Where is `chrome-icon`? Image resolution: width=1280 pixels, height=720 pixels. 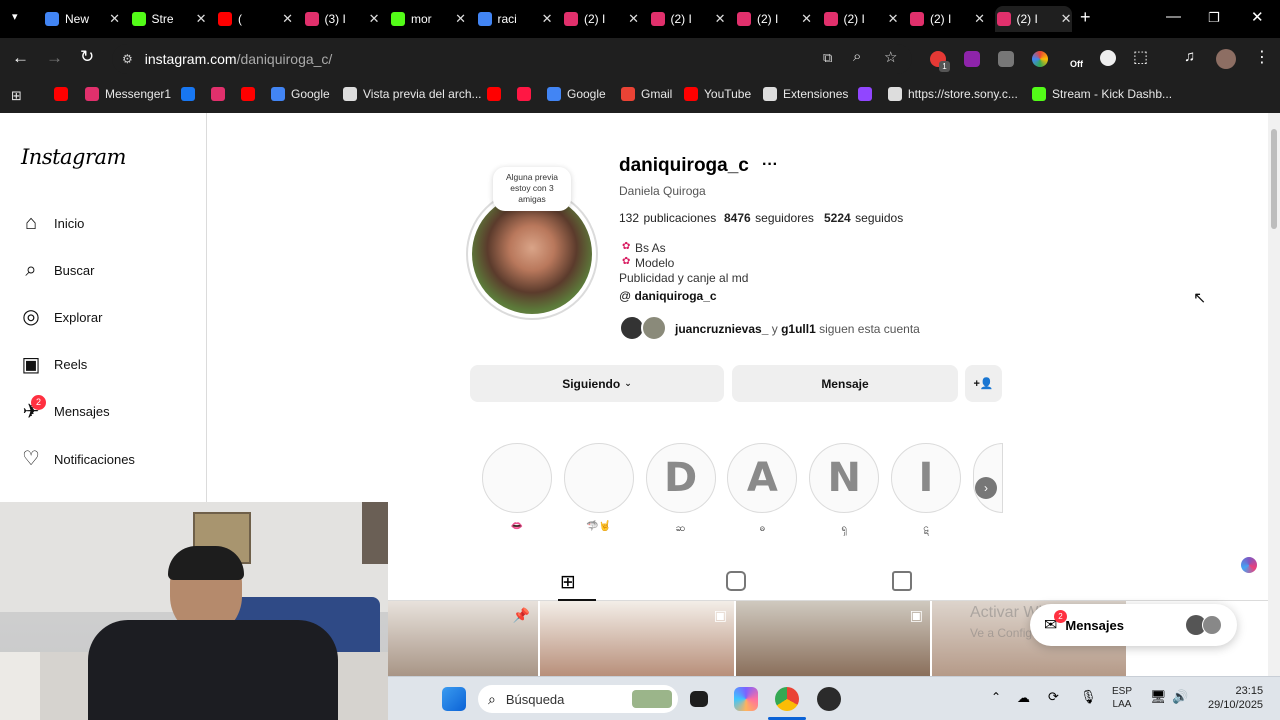 chrome-icon is located at coordinates (787, 699).